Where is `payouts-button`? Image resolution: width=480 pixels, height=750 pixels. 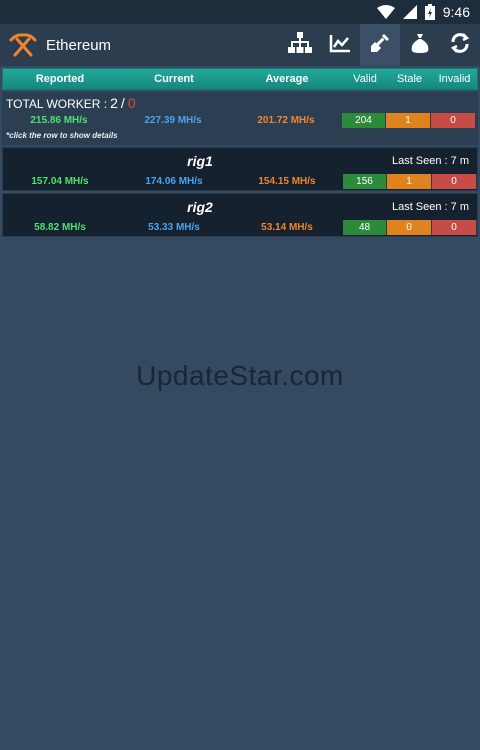 payouts-button is located at coordinates (420, 45).